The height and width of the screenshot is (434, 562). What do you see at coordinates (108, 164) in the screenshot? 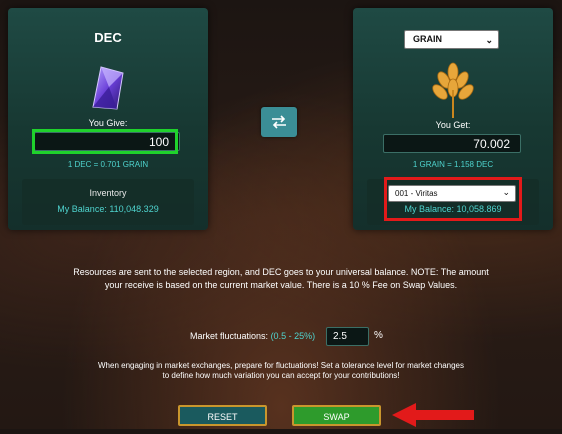
I see `give-rate: 1 DEC = 0.701 GRAIN` at bounding box center [108, 164].